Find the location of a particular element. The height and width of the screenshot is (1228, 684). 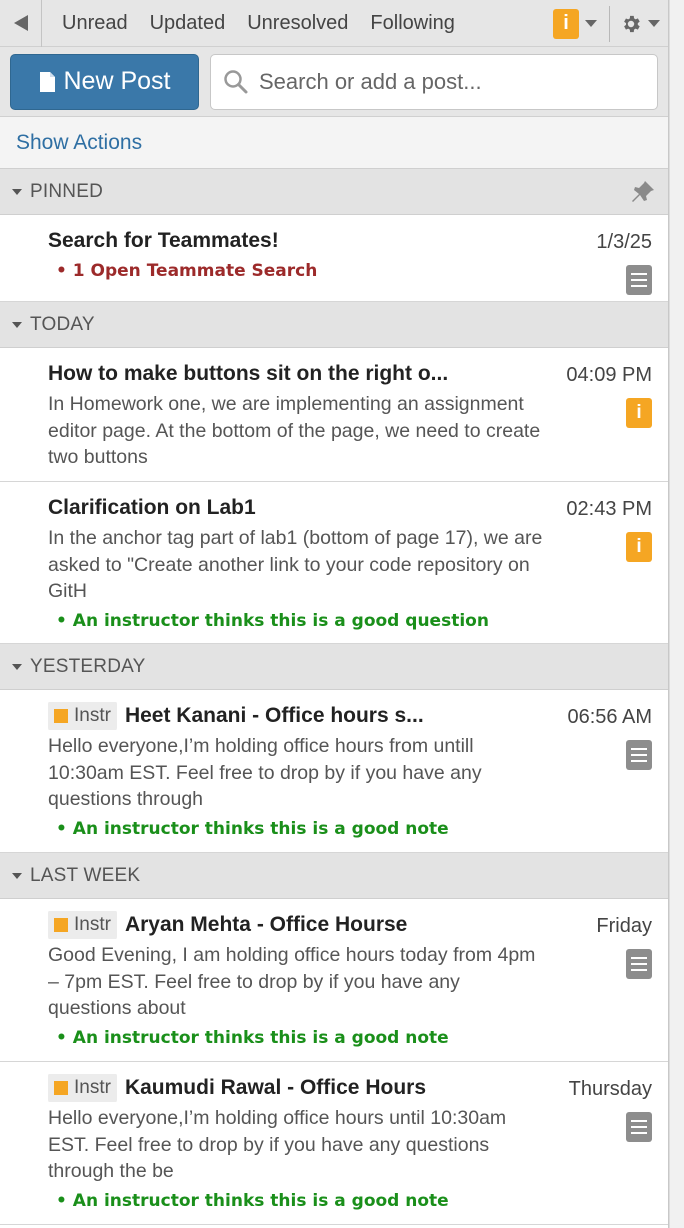

item-title: Search for Teammates! is located at coordinates (163, 240).